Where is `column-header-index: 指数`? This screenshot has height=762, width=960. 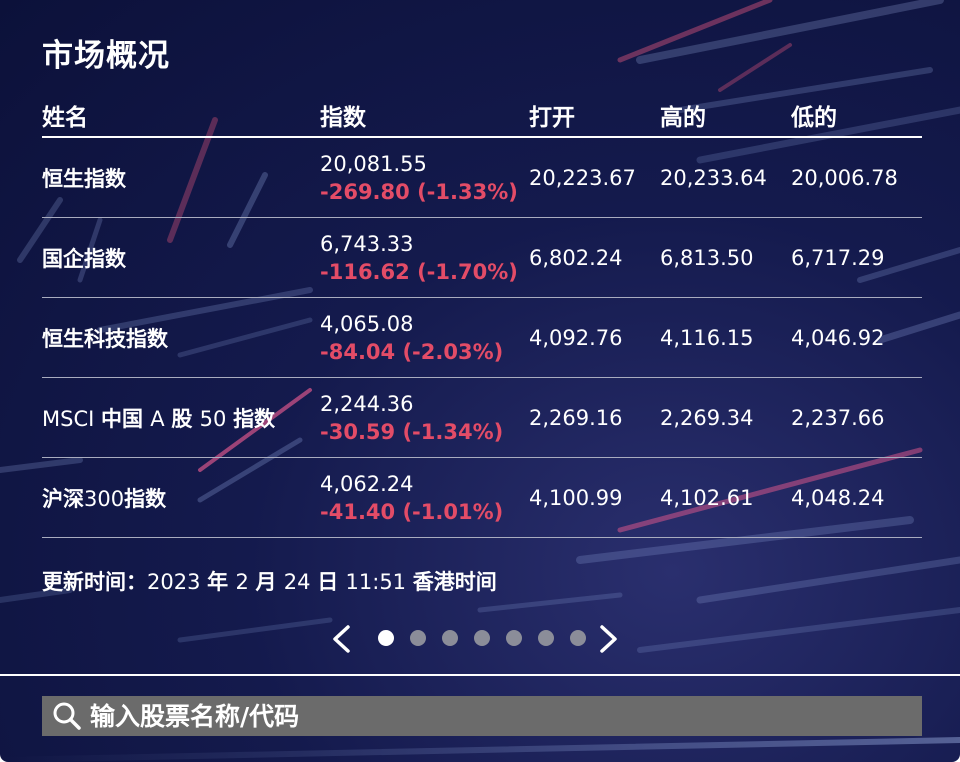
column-header-index: 指数 is located at coordinates (424, 116).